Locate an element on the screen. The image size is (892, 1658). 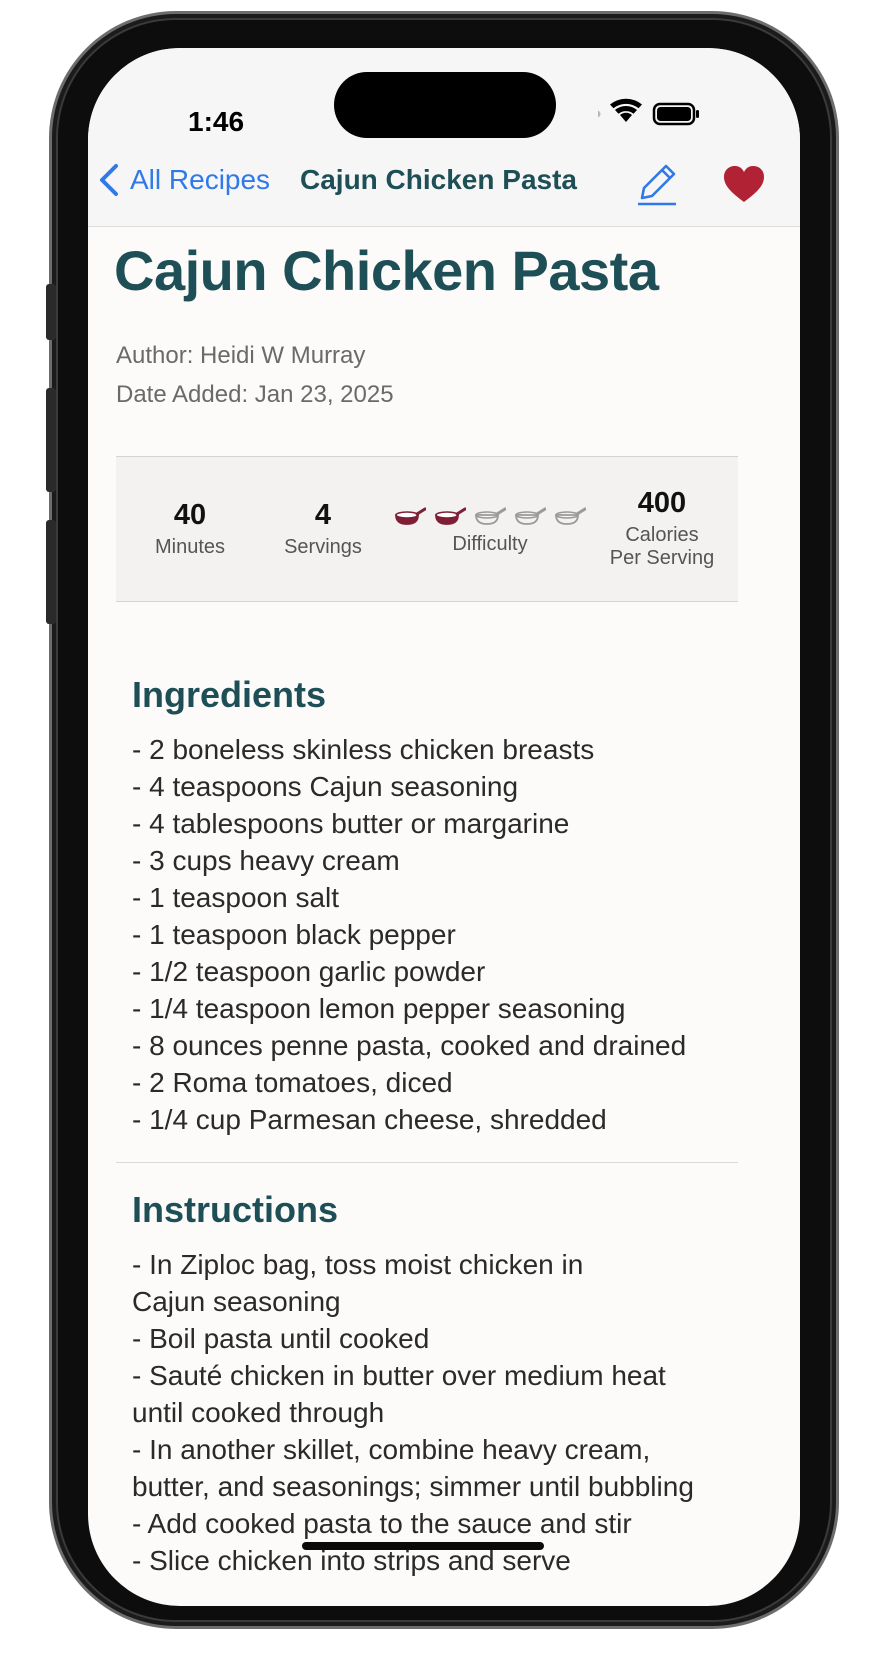
stat-minutes: 40 Minutes is located at coordinates (190, 529).